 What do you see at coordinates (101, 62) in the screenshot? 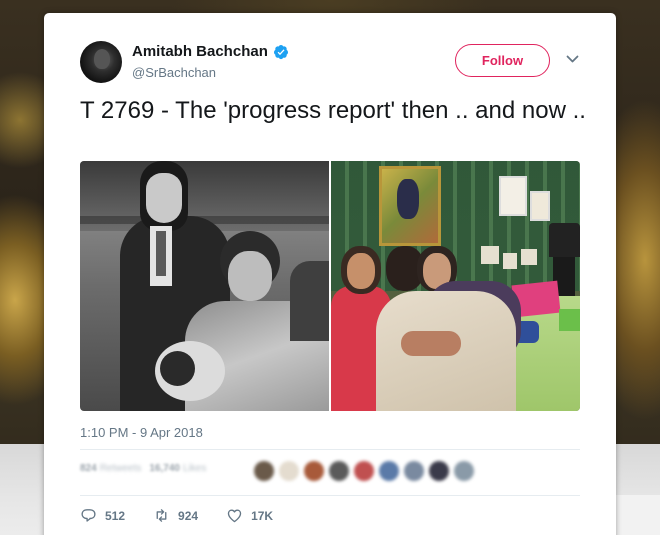
I see `avatar` at bounding box center [101, 62].